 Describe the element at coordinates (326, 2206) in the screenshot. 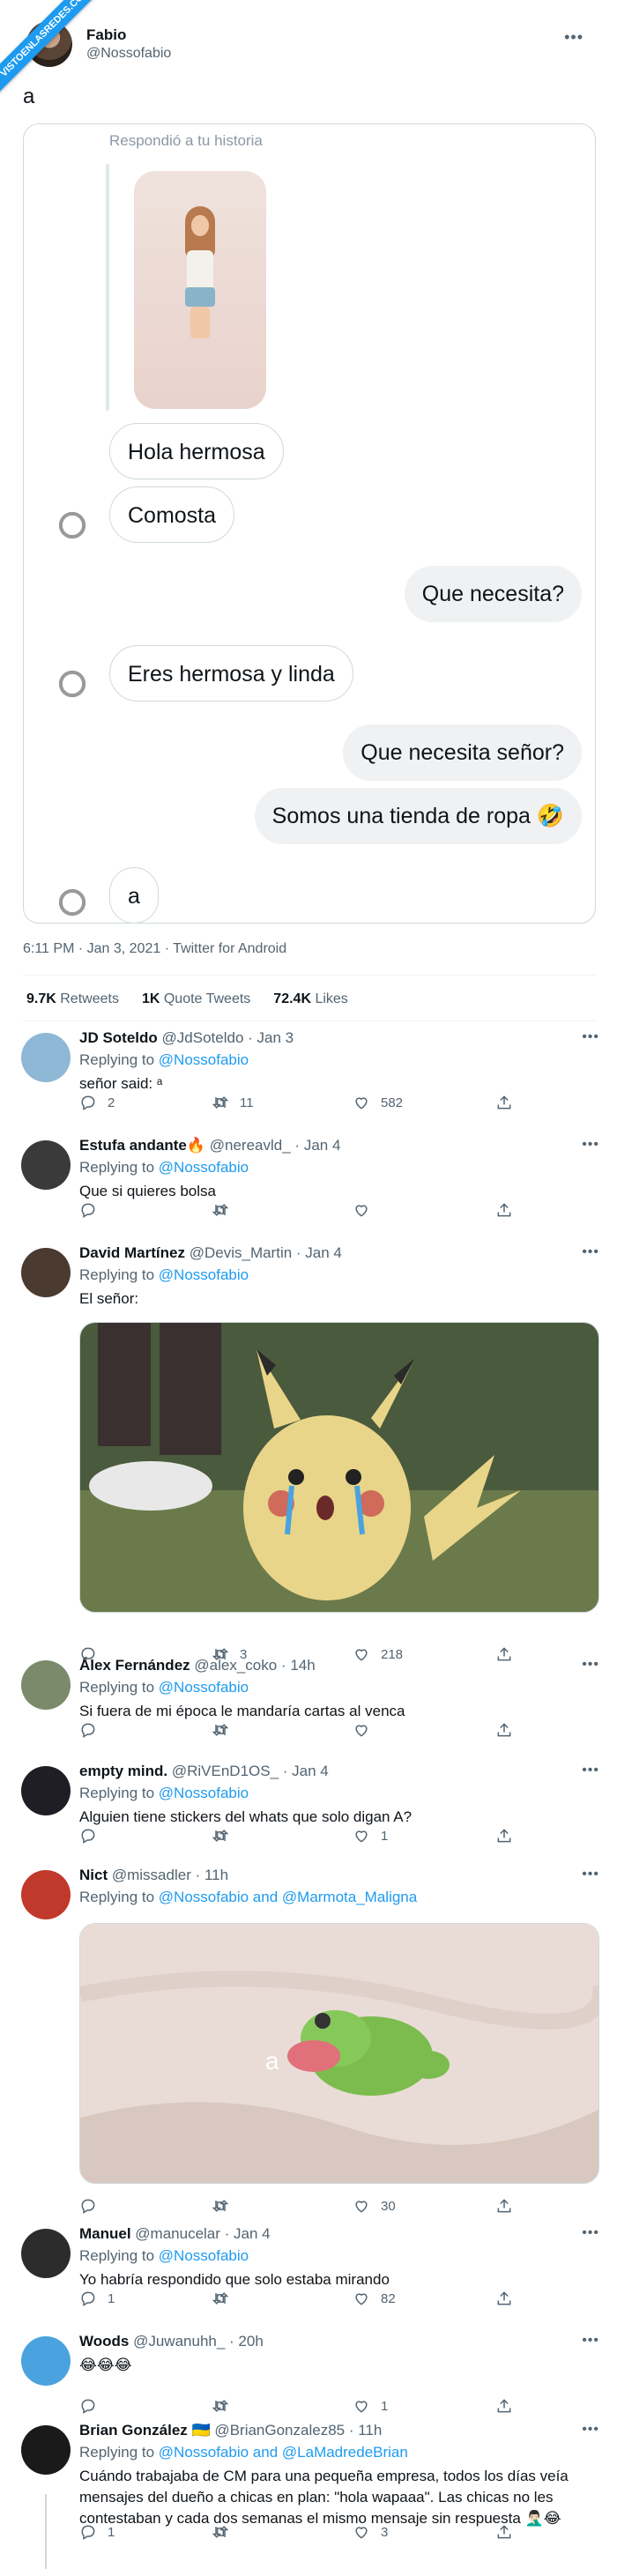

I see `reply-actions: 30` at that location.